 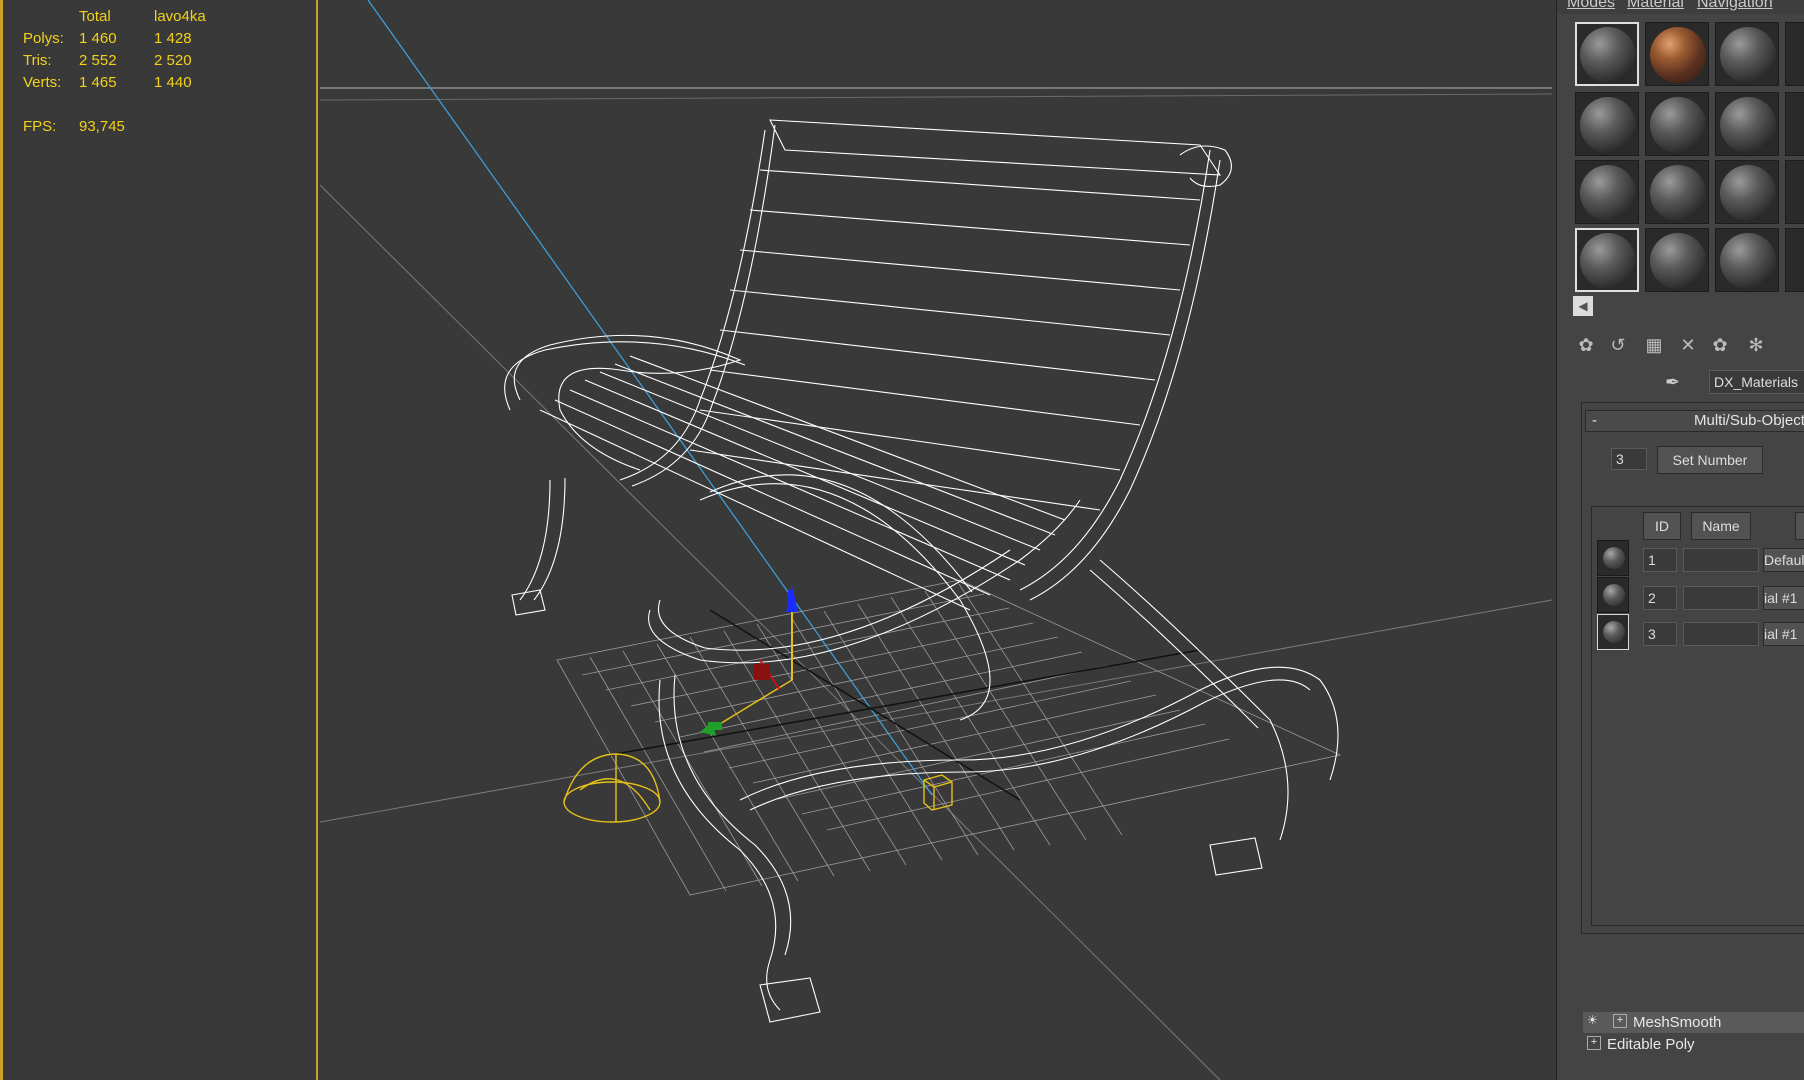 What do you see at coordinates (42, 82) in the screenshot?
I see `stats-verts-label: Verts:` at bounding box center [42, 82].